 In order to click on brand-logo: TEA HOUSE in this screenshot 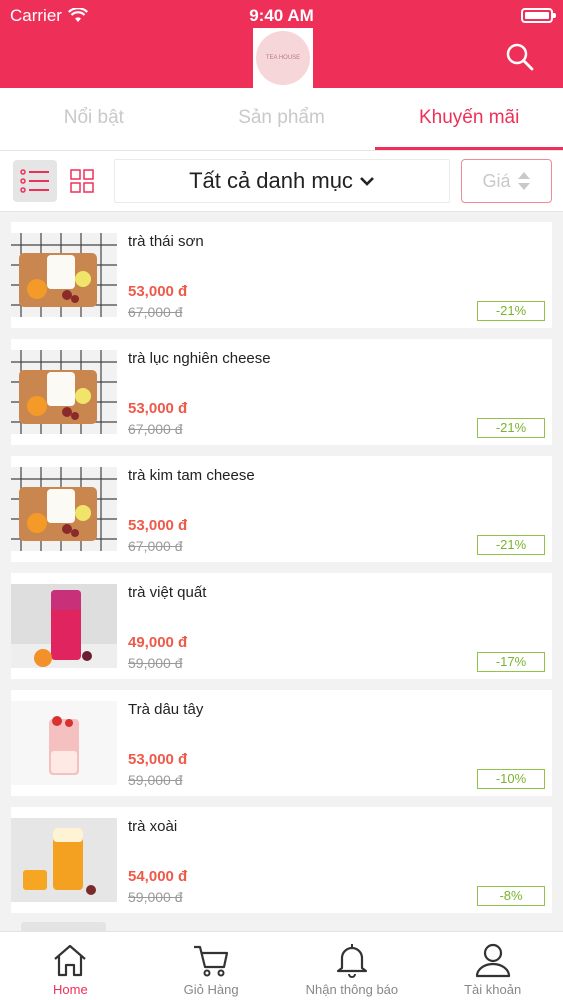, I will do `click(283, 58)`.